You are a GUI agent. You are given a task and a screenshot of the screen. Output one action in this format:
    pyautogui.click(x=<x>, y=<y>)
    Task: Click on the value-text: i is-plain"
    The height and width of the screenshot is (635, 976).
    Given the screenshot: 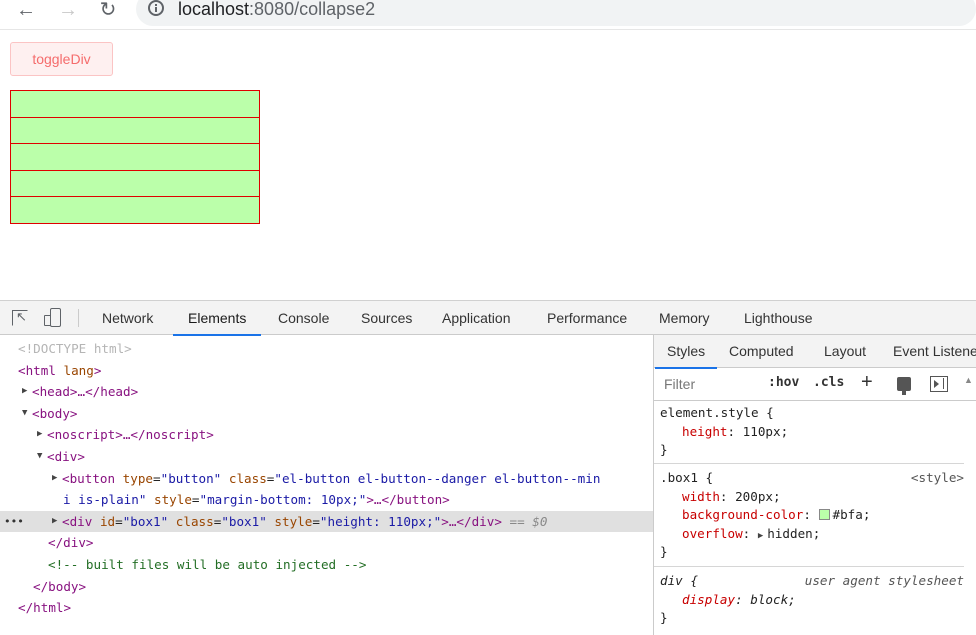 What is the action you would take?
    pyautogui.click(x=105, y=500)
    